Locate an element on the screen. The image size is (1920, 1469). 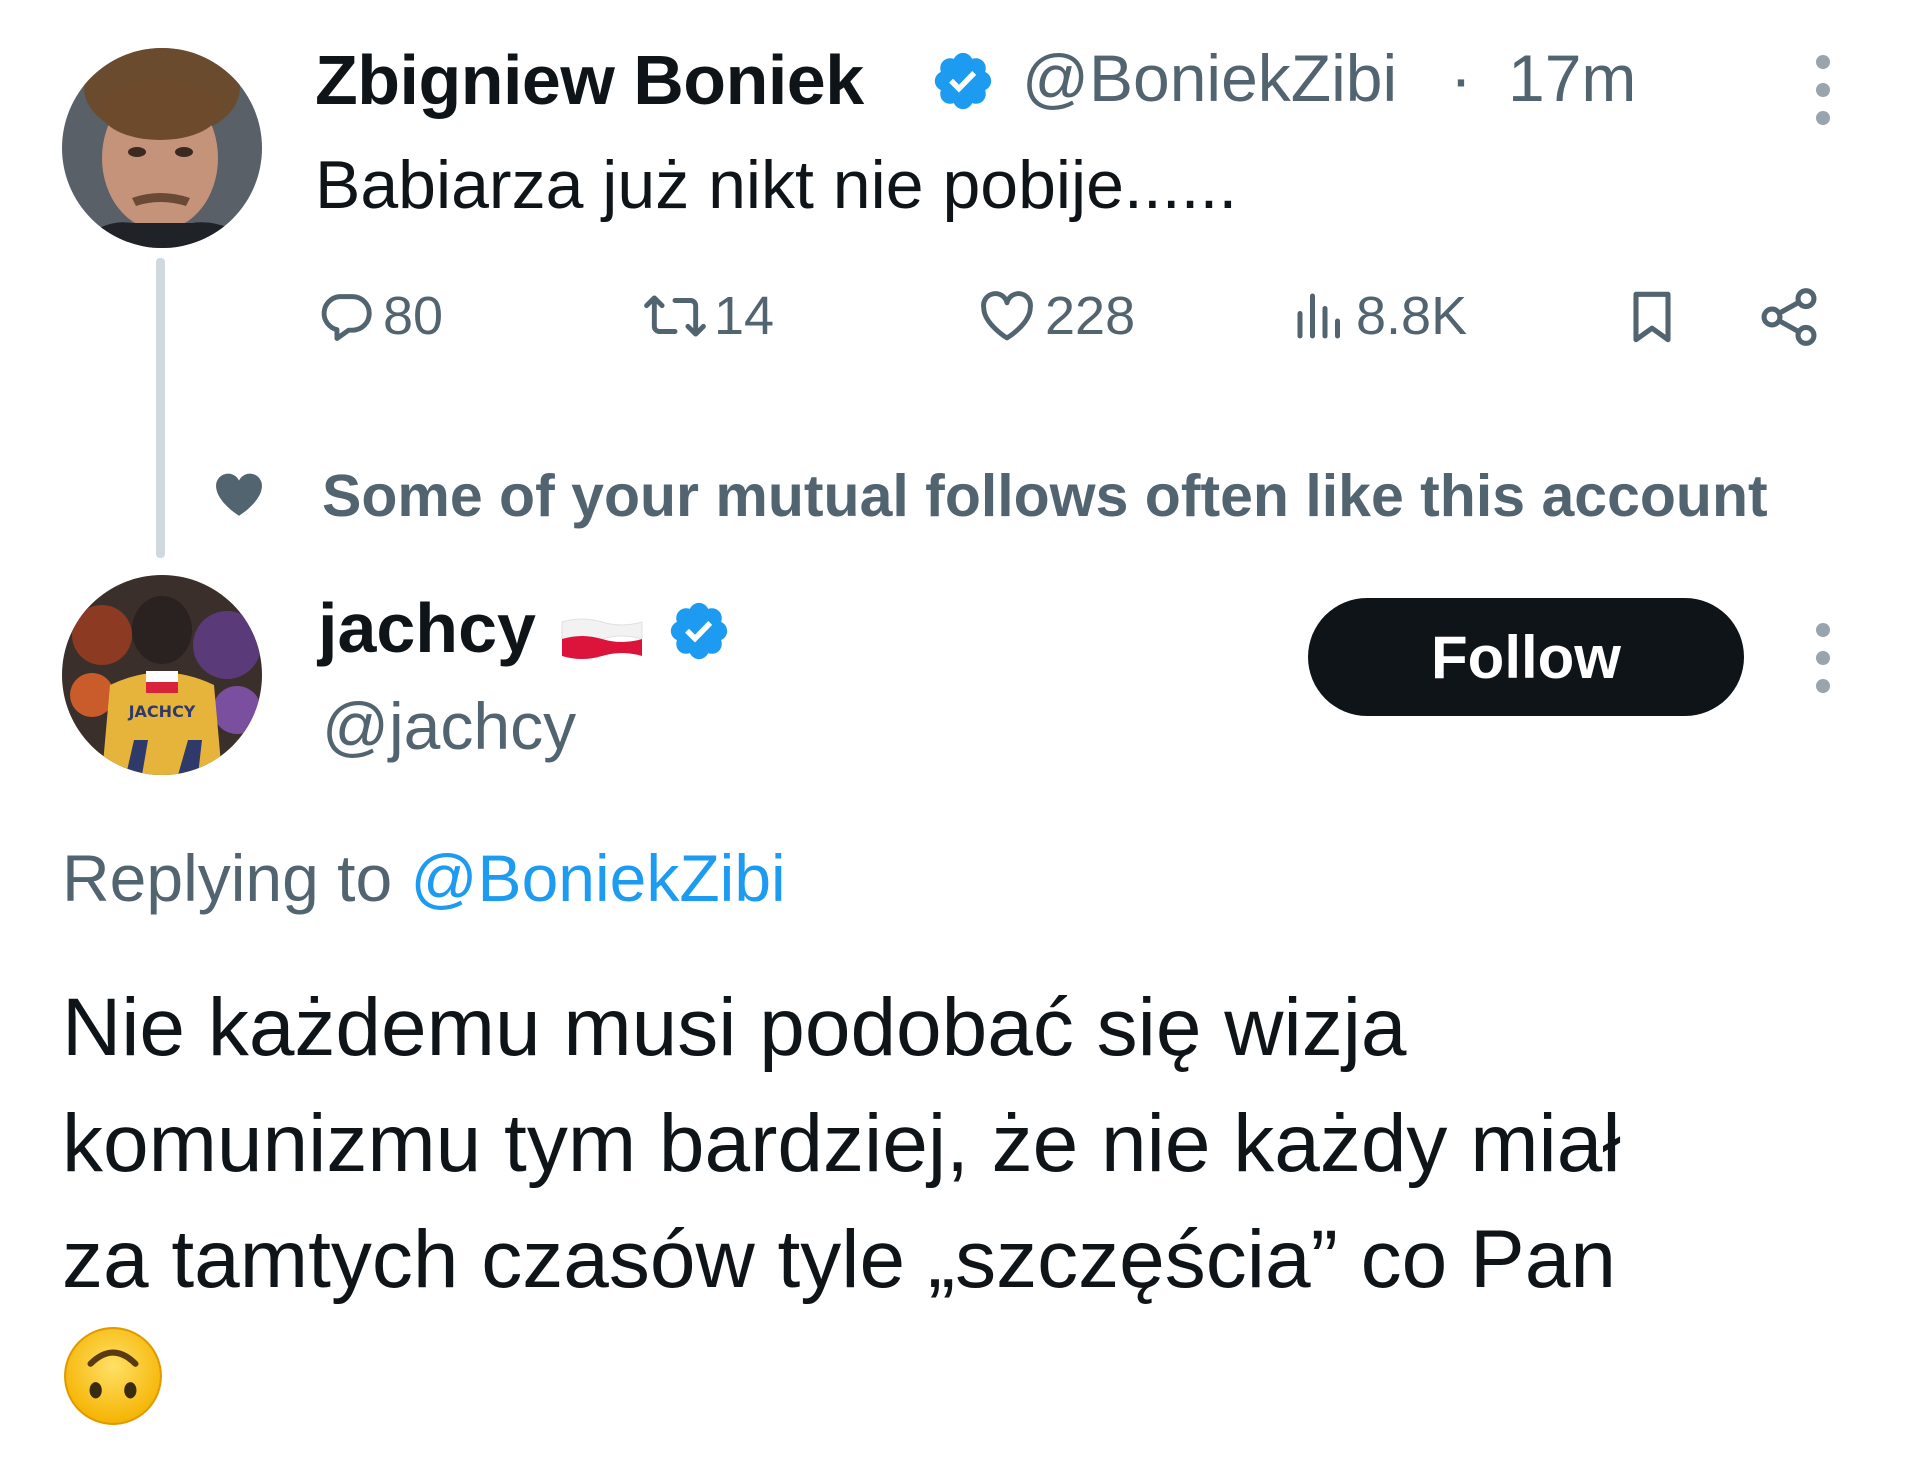
reply-author-handle: @jachcy is located at coordinates (449, 726).